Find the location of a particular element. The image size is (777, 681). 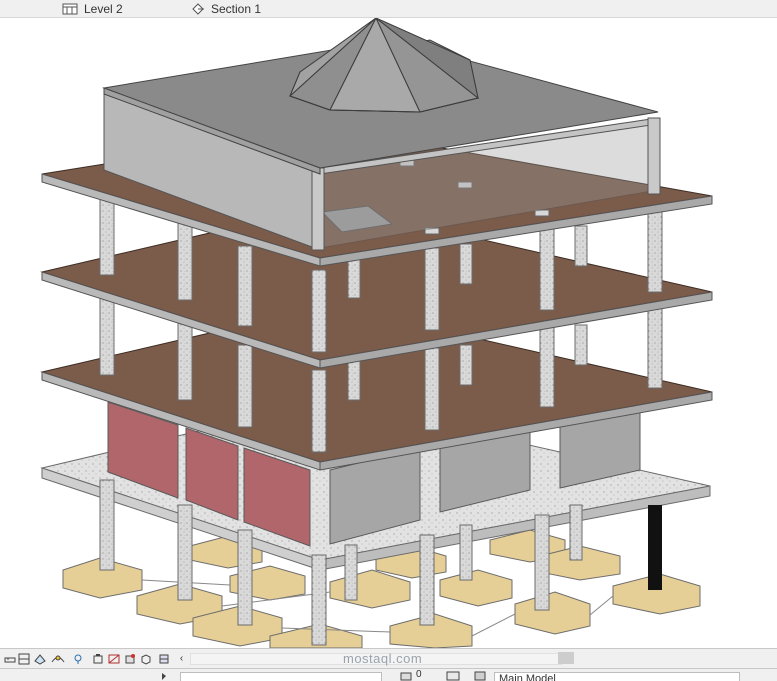

tab-section-1: Section 1 is located at coordinates (226, 8).